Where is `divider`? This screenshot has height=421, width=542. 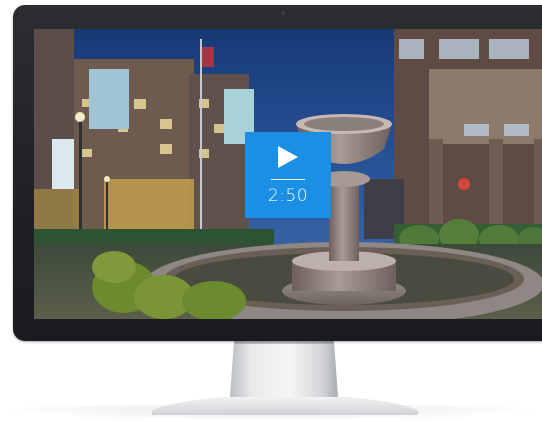
divider is located at coordinates (288, 179).